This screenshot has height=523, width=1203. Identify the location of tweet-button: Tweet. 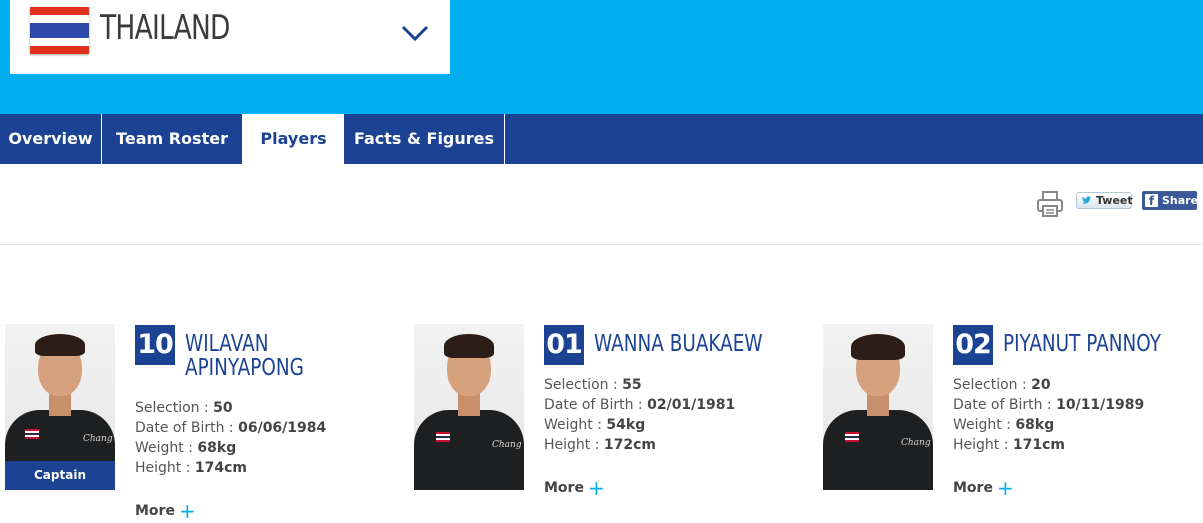
(1104, 200).